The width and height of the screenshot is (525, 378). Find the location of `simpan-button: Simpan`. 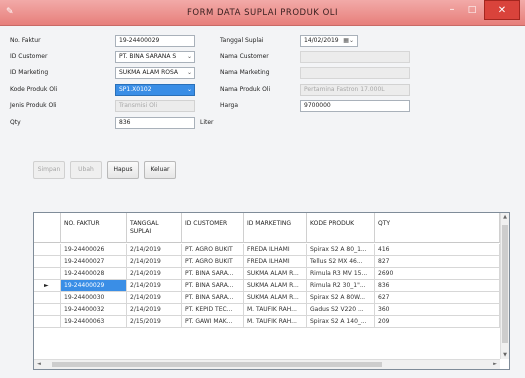

simpan-button: Simpan is located at coordinates (49, 170).